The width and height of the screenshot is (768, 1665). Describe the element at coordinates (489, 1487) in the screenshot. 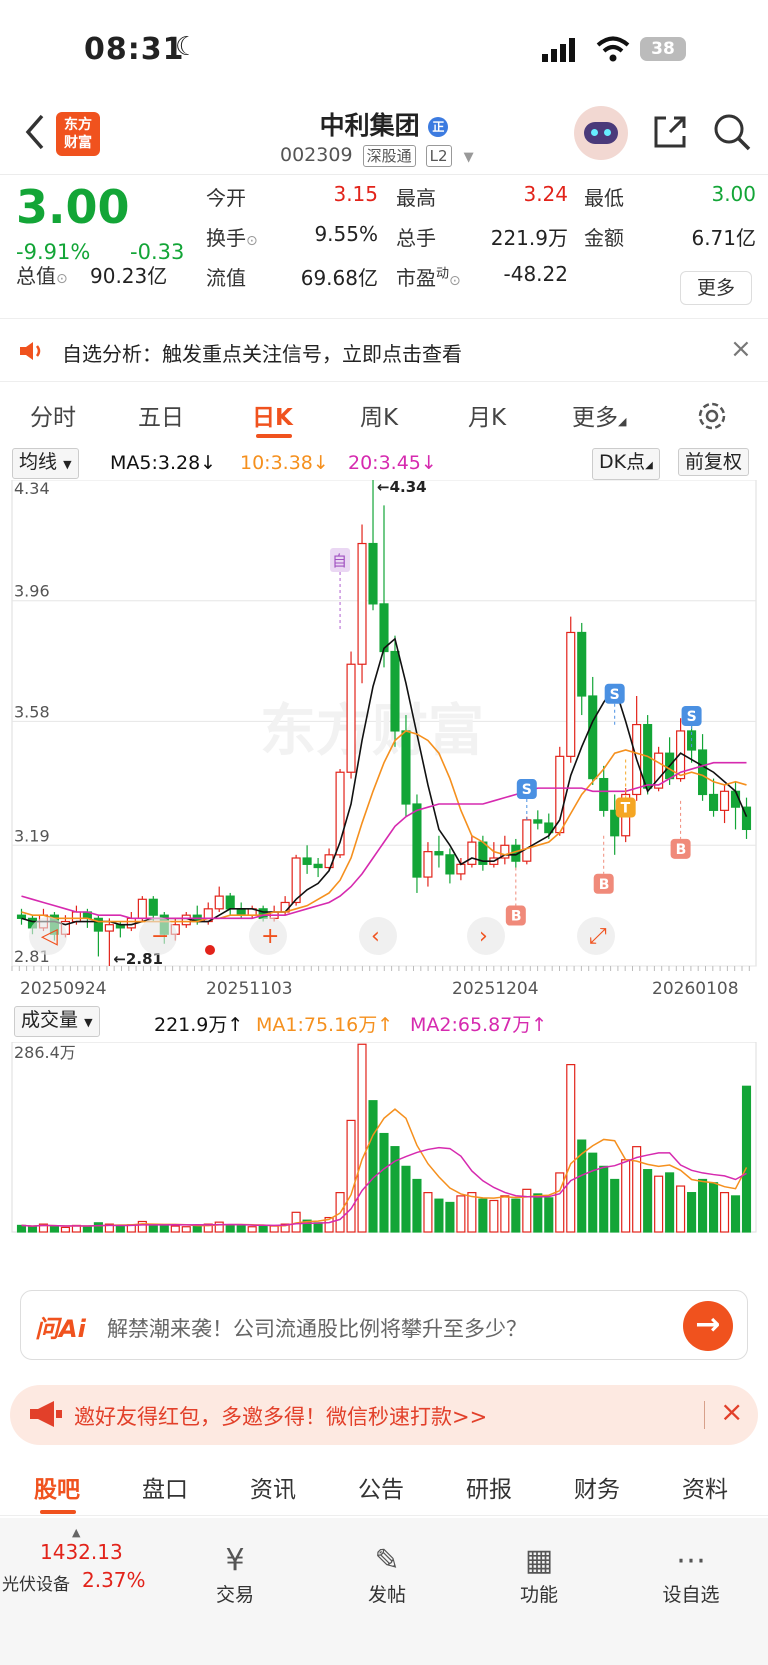

I see `tab-research: 研报` at that location.